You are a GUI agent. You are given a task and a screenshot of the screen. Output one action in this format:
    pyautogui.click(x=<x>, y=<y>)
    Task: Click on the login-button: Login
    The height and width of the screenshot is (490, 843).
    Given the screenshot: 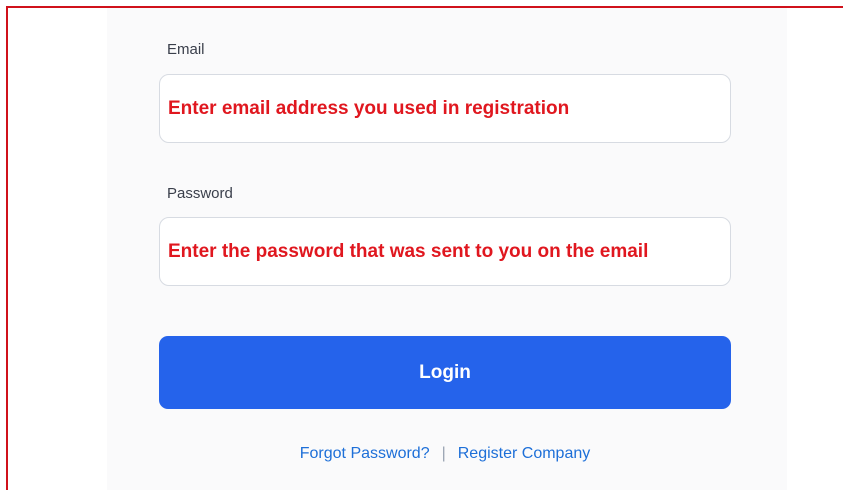 What is the action you would take?
    pyautogui.click(x=445, y=372)
    